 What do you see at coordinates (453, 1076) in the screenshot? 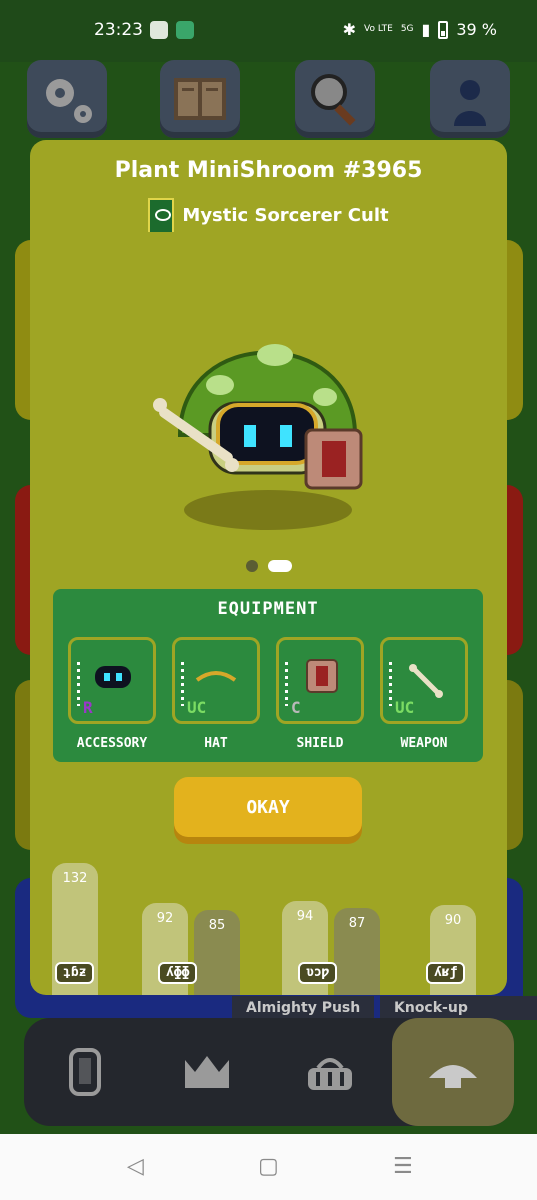
I see `mushroom-icon` at bounding box center [453, 1076].